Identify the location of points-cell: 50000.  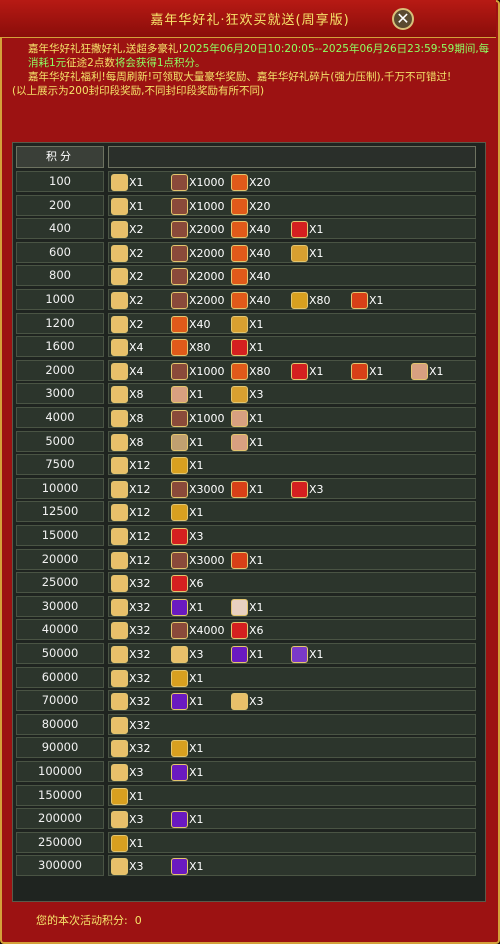
(60, 653).